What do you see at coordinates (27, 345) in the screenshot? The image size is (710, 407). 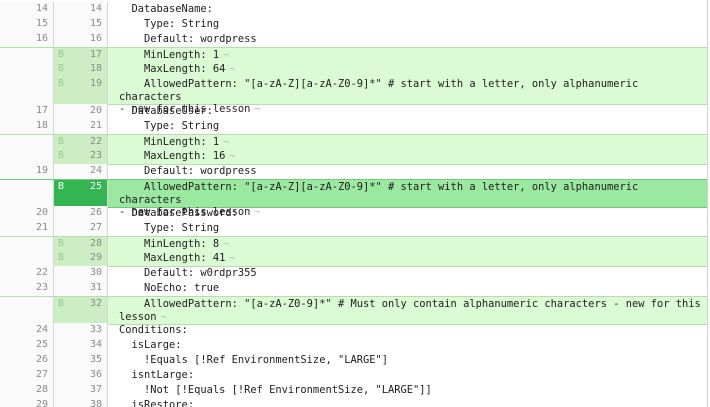 I see `old-line-gutter: 25` at bounding box center [27, 345].